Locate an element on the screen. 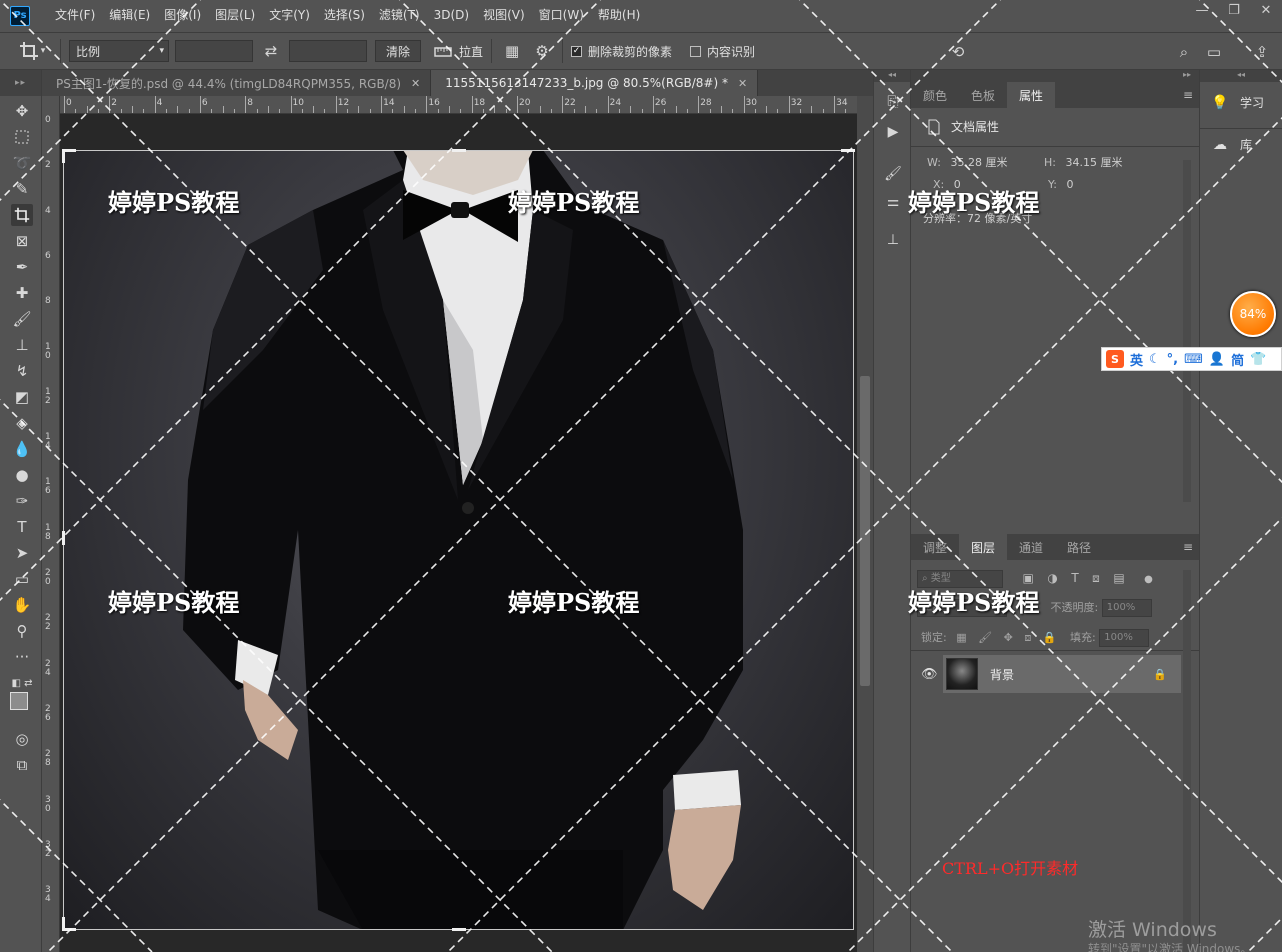 The height and width of the screenshot is (952, 1282). canvas-scrollbar-thumb is located at coordinates (865, 531).